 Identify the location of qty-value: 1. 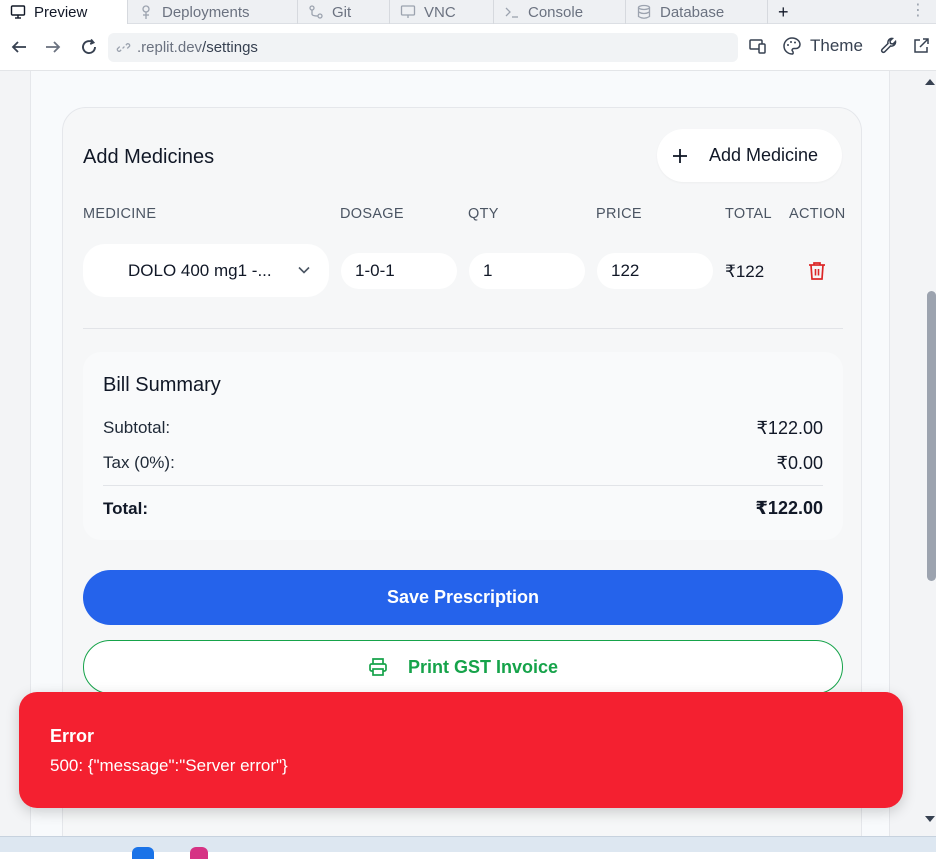
(488, 270).